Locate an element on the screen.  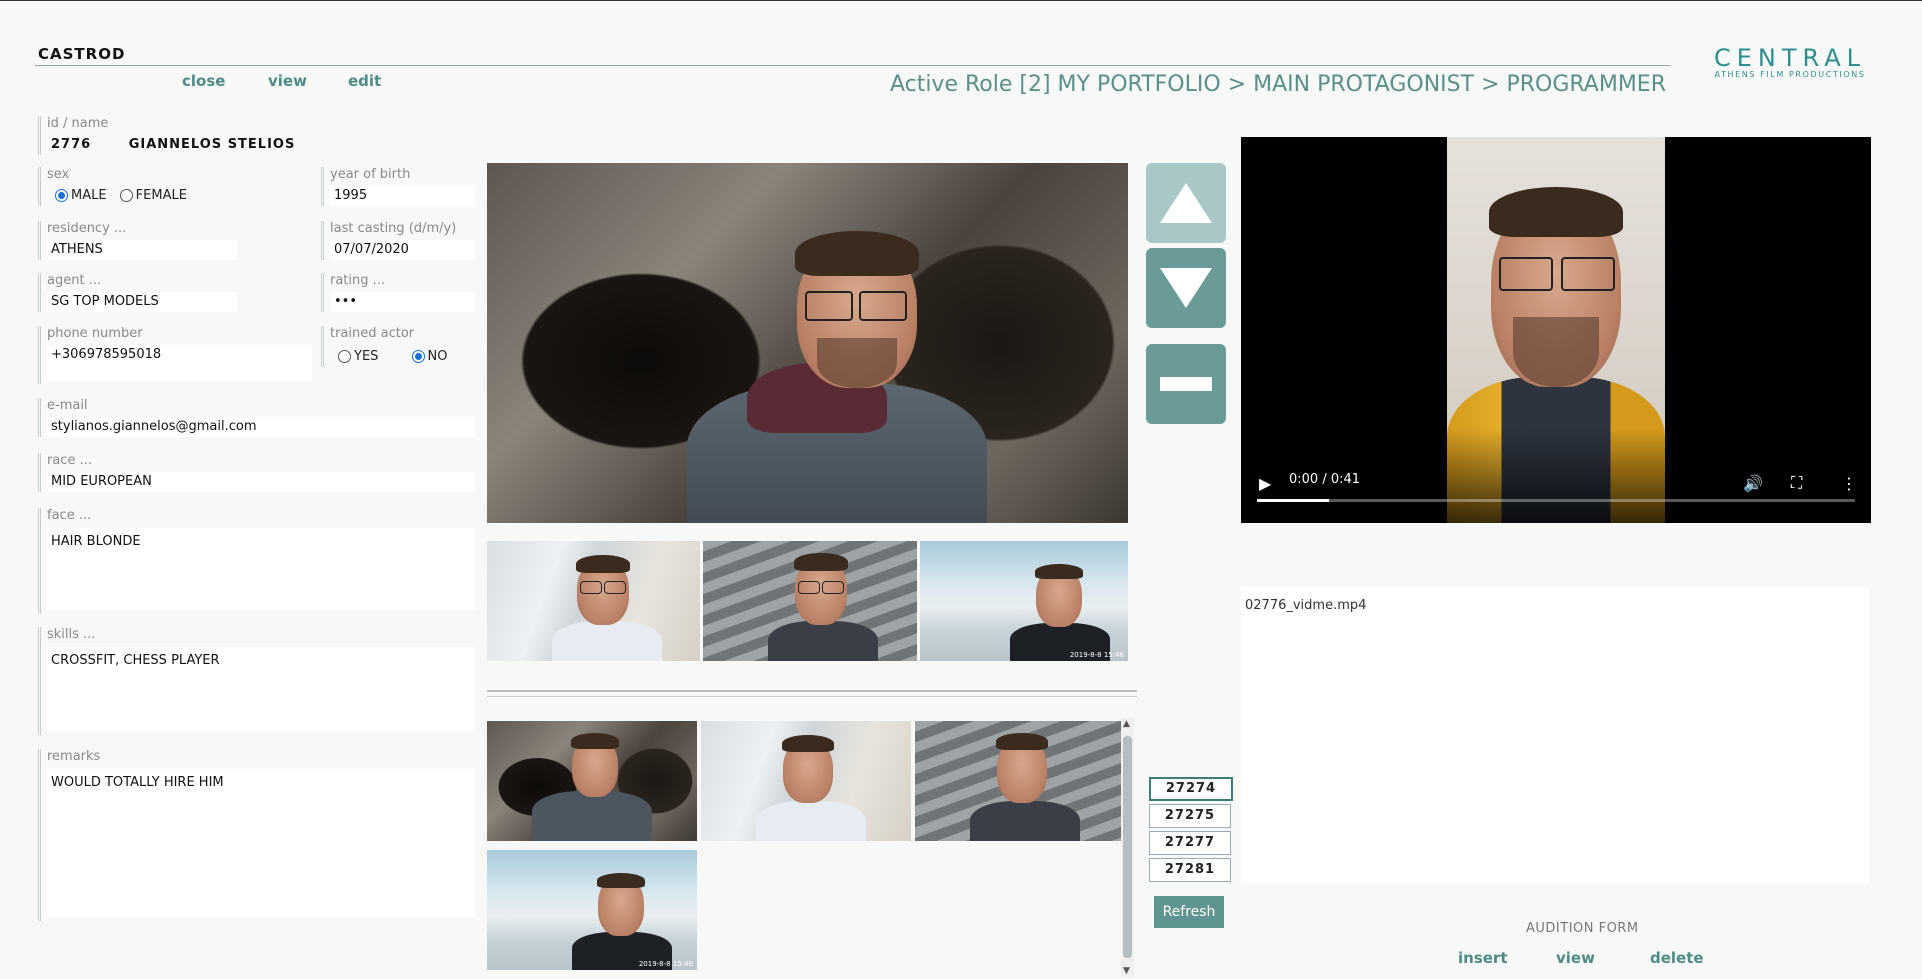
sex-female-radio: FEMALE is located at coordinates (153, 195).